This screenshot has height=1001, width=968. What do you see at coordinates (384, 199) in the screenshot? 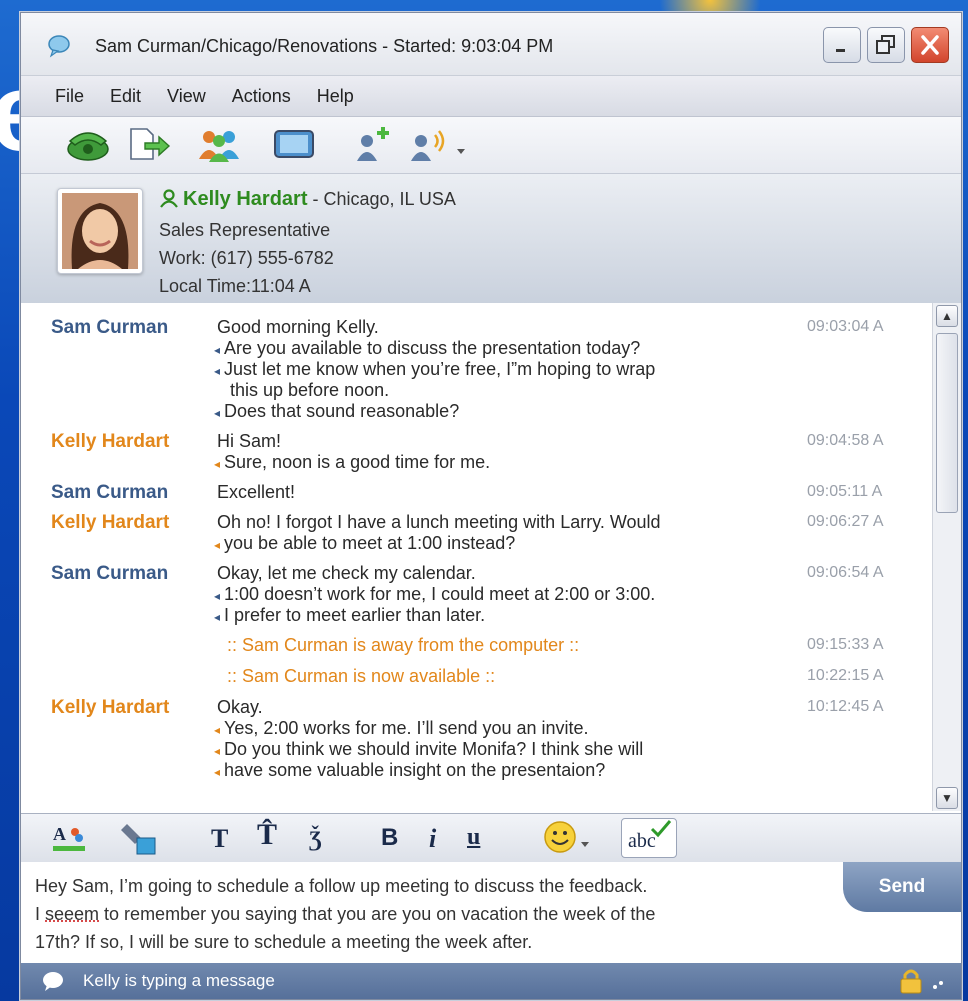
I see `contact-location: - Chicago, IL USA` at bounding box center [384, 199].